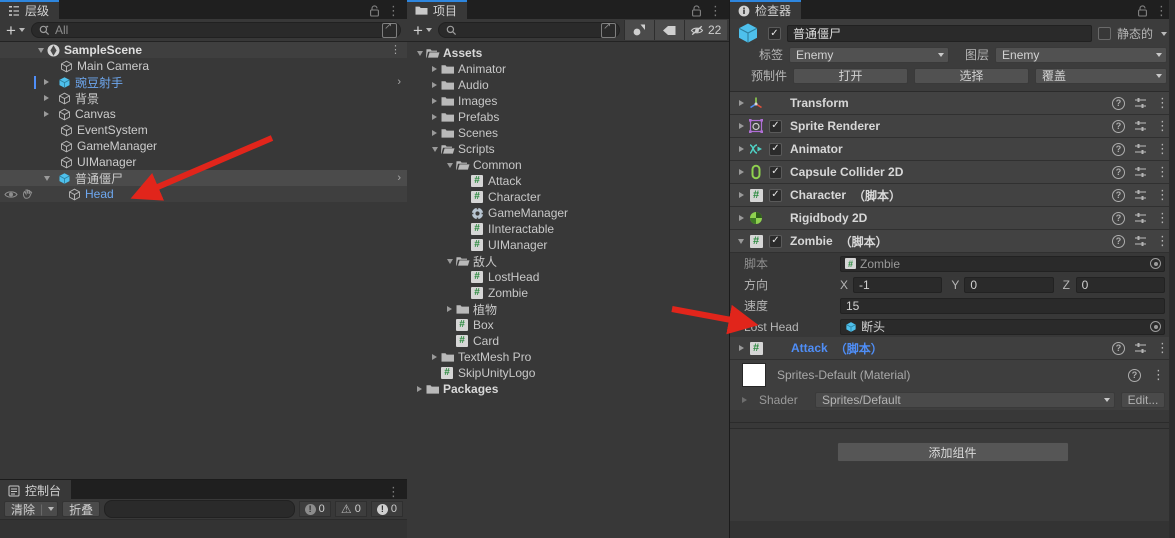 The width and height of the screenshot is (1175, 538). I want to click on project-row-character: # Character, so click(568, 197).